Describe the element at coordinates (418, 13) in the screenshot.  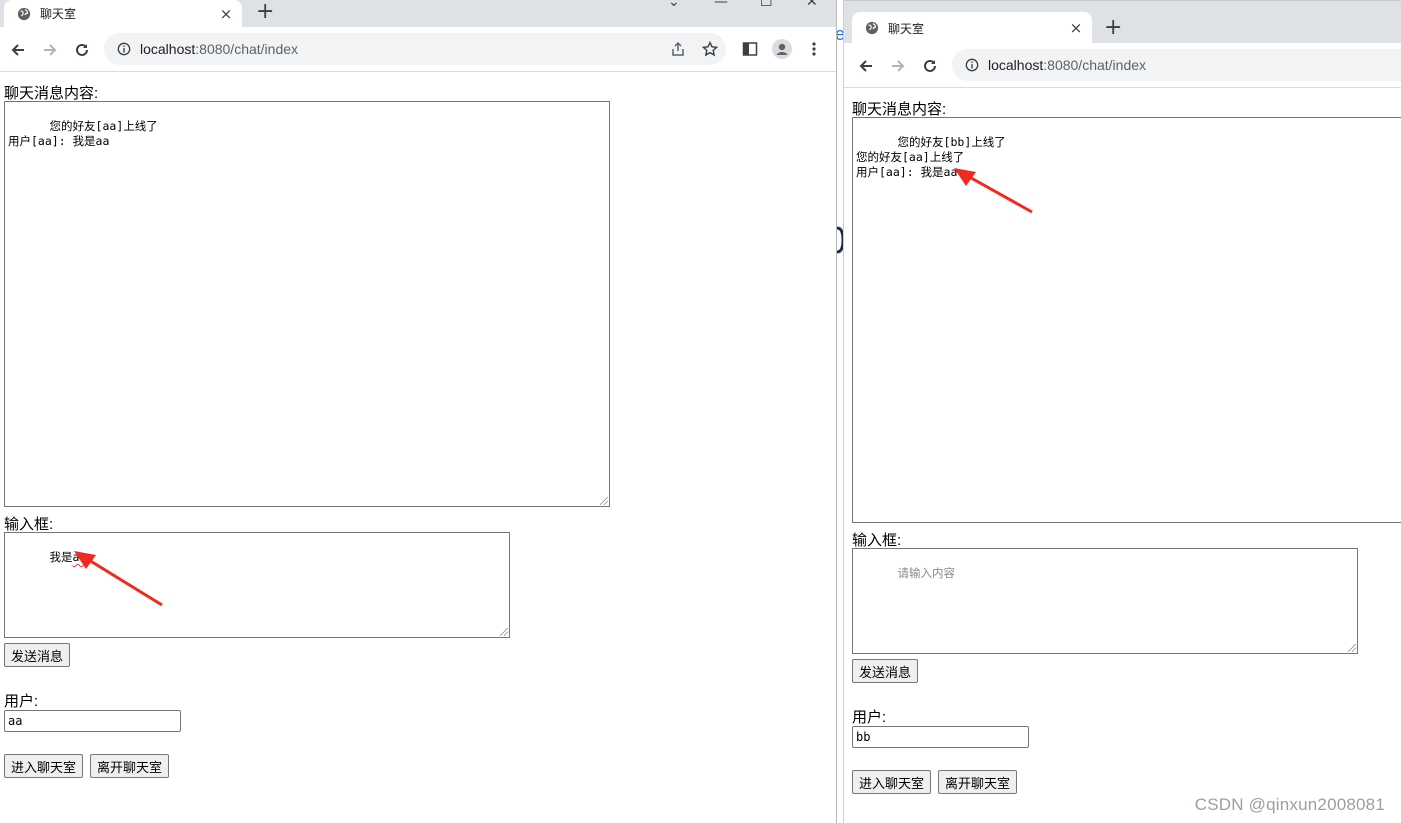
I see `tab-strip: 聊天室 × + ⌄ — ☐ ✕` at that location.